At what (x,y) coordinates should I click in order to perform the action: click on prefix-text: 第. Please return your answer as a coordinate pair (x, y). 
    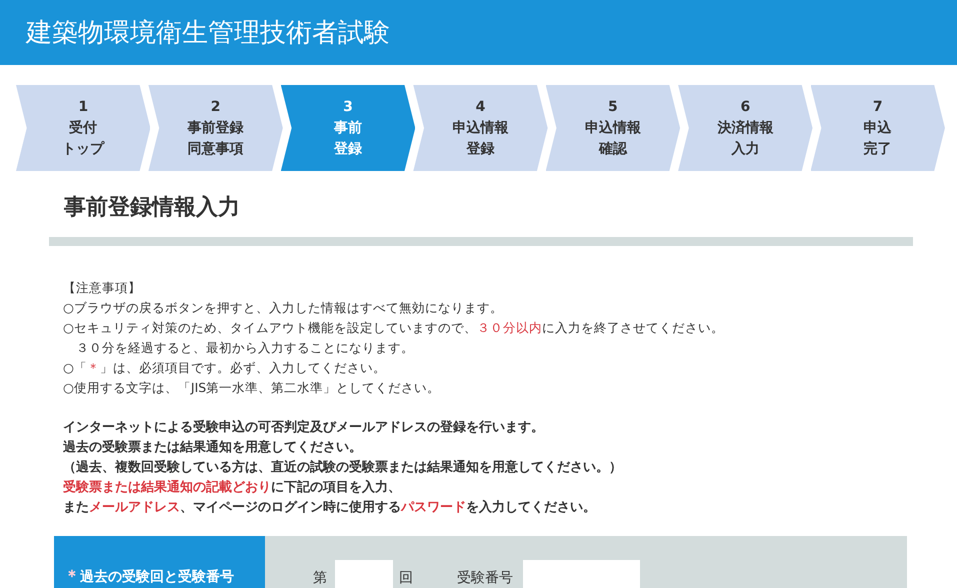
    Looking at the image, I should click on (320, 578).